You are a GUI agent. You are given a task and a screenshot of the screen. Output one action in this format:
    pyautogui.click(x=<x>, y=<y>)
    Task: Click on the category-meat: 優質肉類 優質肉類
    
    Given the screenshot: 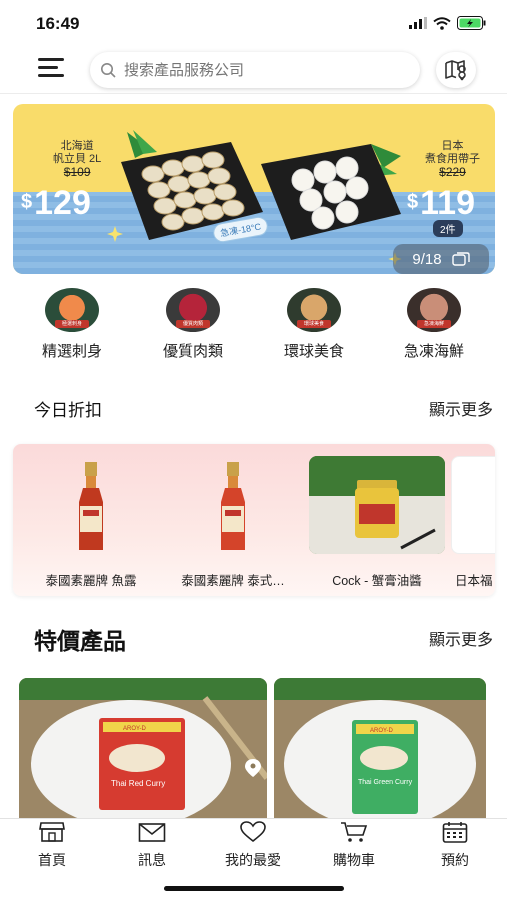 What is the action you would take?
    pyautogui.click(x=193, y=324)
    